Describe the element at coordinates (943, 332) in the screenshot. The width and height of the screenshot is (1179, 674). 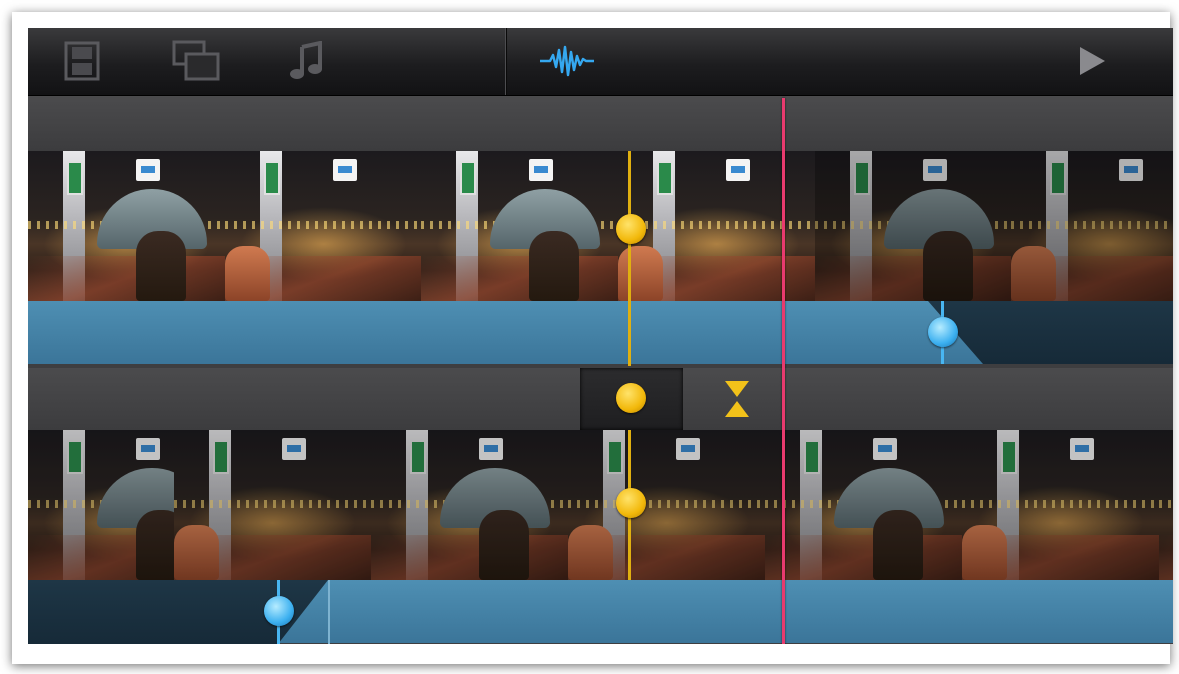
I see `primary-volume-handle` at that location.